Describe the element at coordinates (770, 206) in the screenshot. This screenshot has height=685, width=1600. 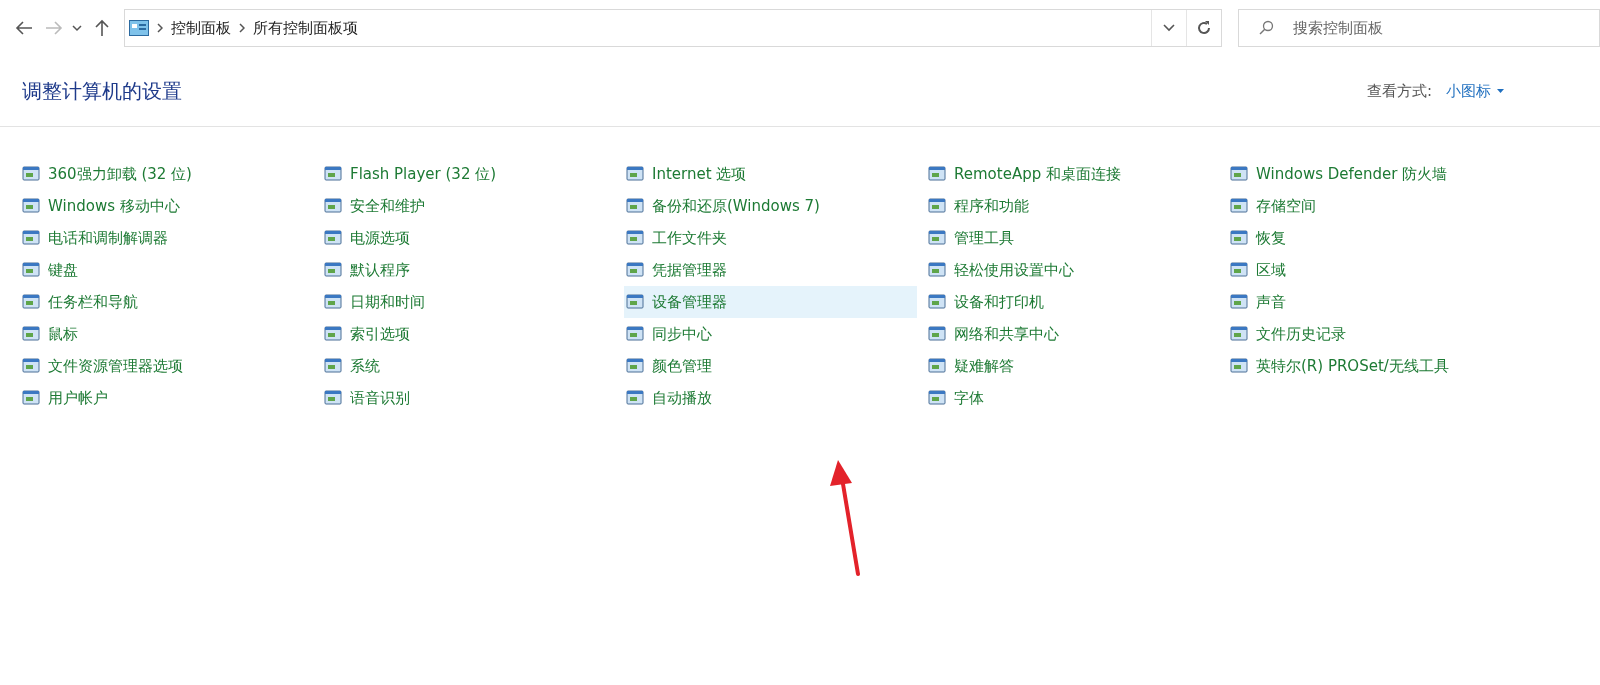
I see `control-panel-item: 备份和还原(Windows 7)` at that location.